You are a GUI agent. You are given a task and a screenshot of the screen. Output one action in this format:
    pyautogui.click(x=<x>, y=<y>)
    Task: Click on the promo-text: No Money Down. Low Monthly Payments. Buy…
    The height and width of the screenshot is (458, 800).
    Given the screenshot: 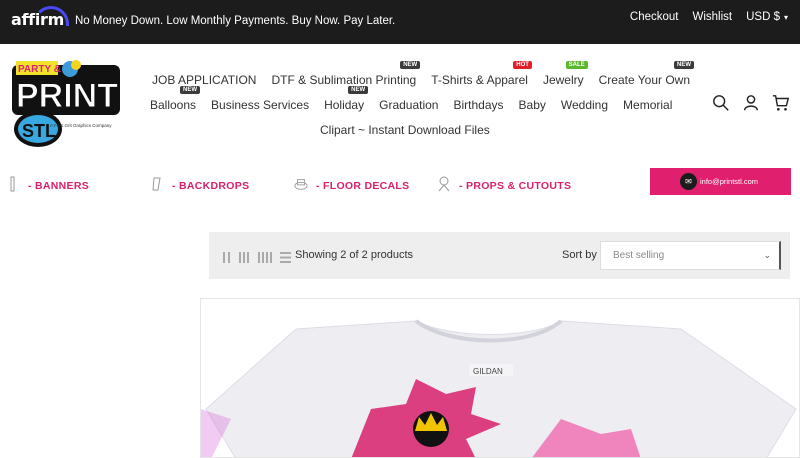 What is the action you would take?
    pyautogui.click(x=235, y=21)
    